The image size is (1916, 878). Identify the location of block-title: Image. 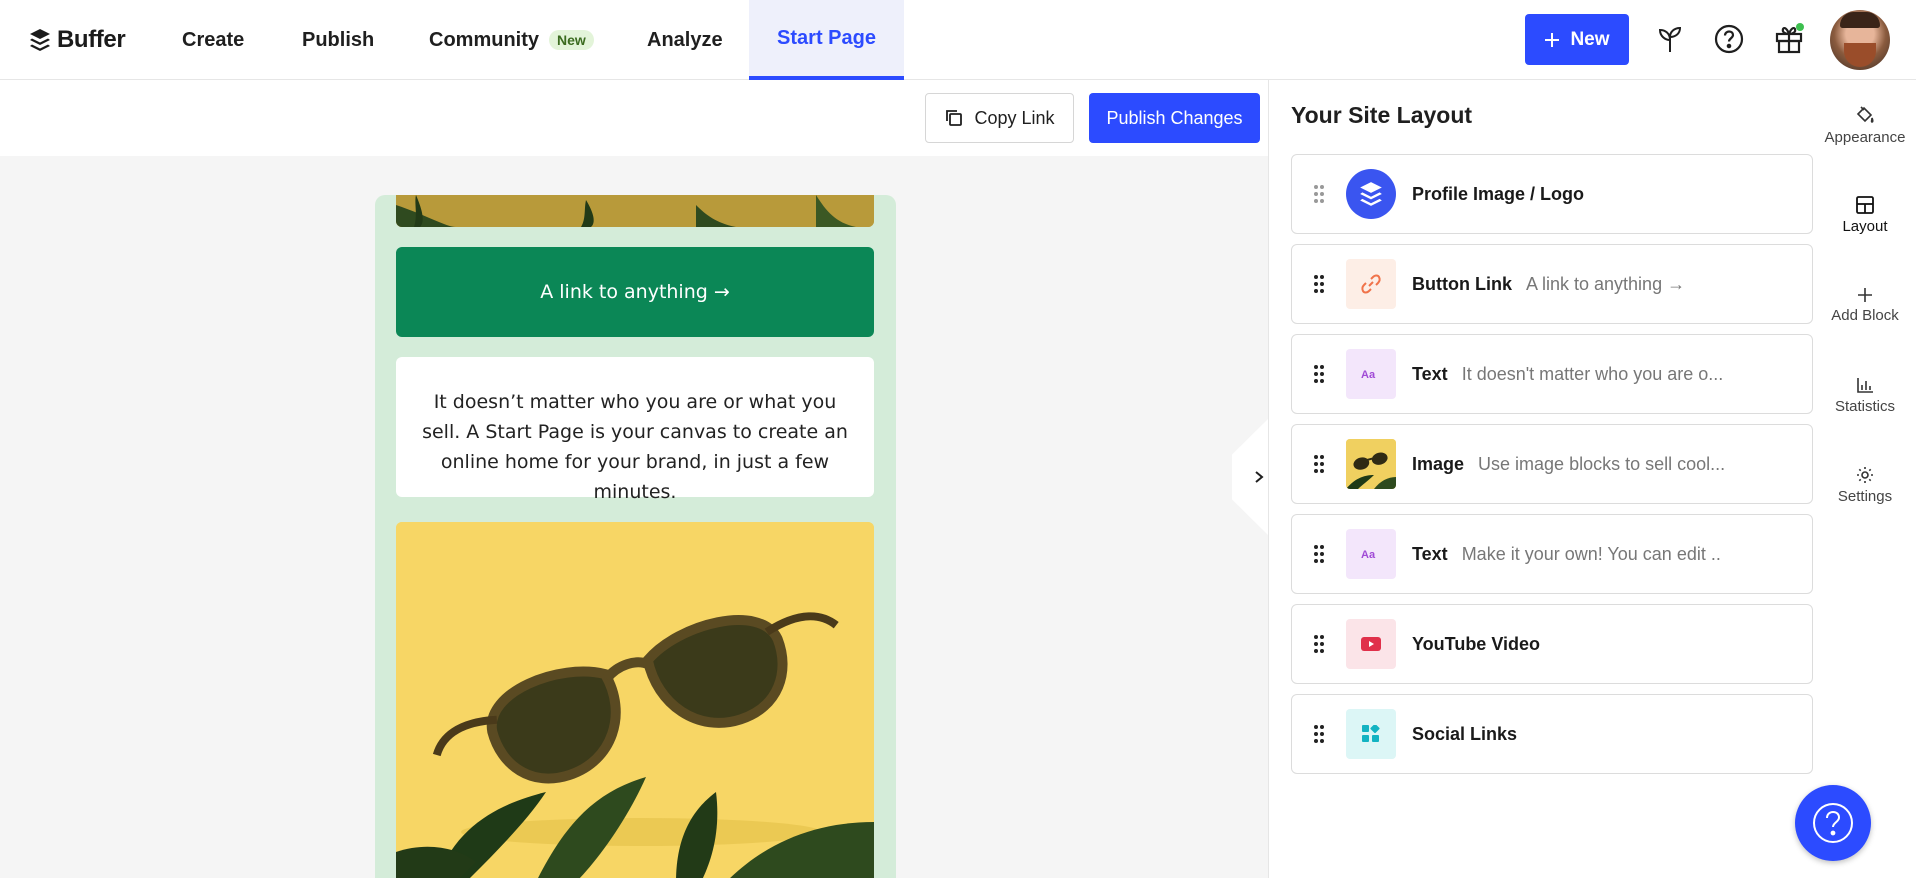
(1438, 463).